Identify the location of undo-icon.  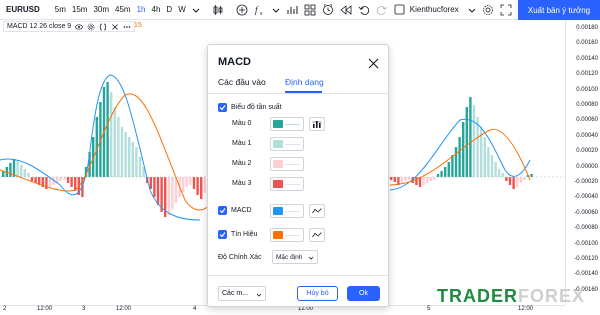
(364, 10).